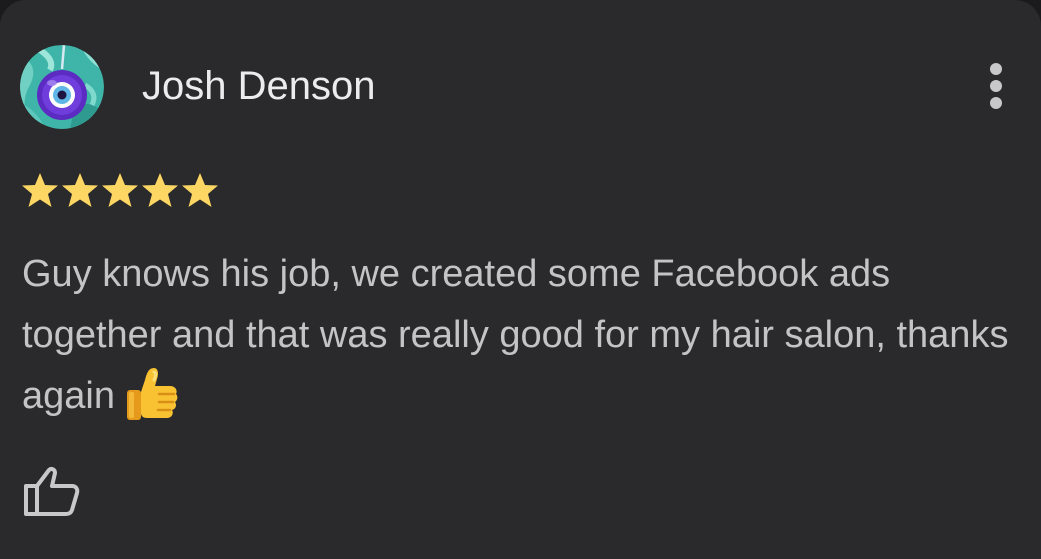  I want to click on evil-eye-avatar-icon, so click(62, 87).